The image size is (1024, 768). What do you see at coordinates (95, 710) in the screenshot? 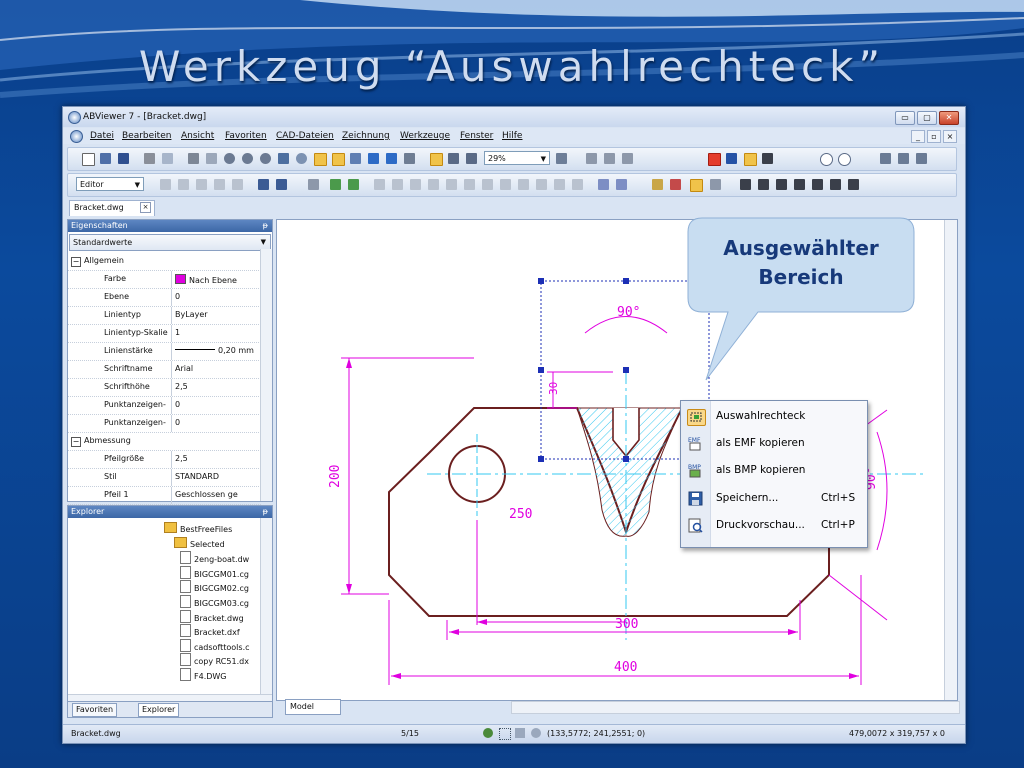
I see `tab-favoriten: Favoriten` at bounding box center [95, 710].